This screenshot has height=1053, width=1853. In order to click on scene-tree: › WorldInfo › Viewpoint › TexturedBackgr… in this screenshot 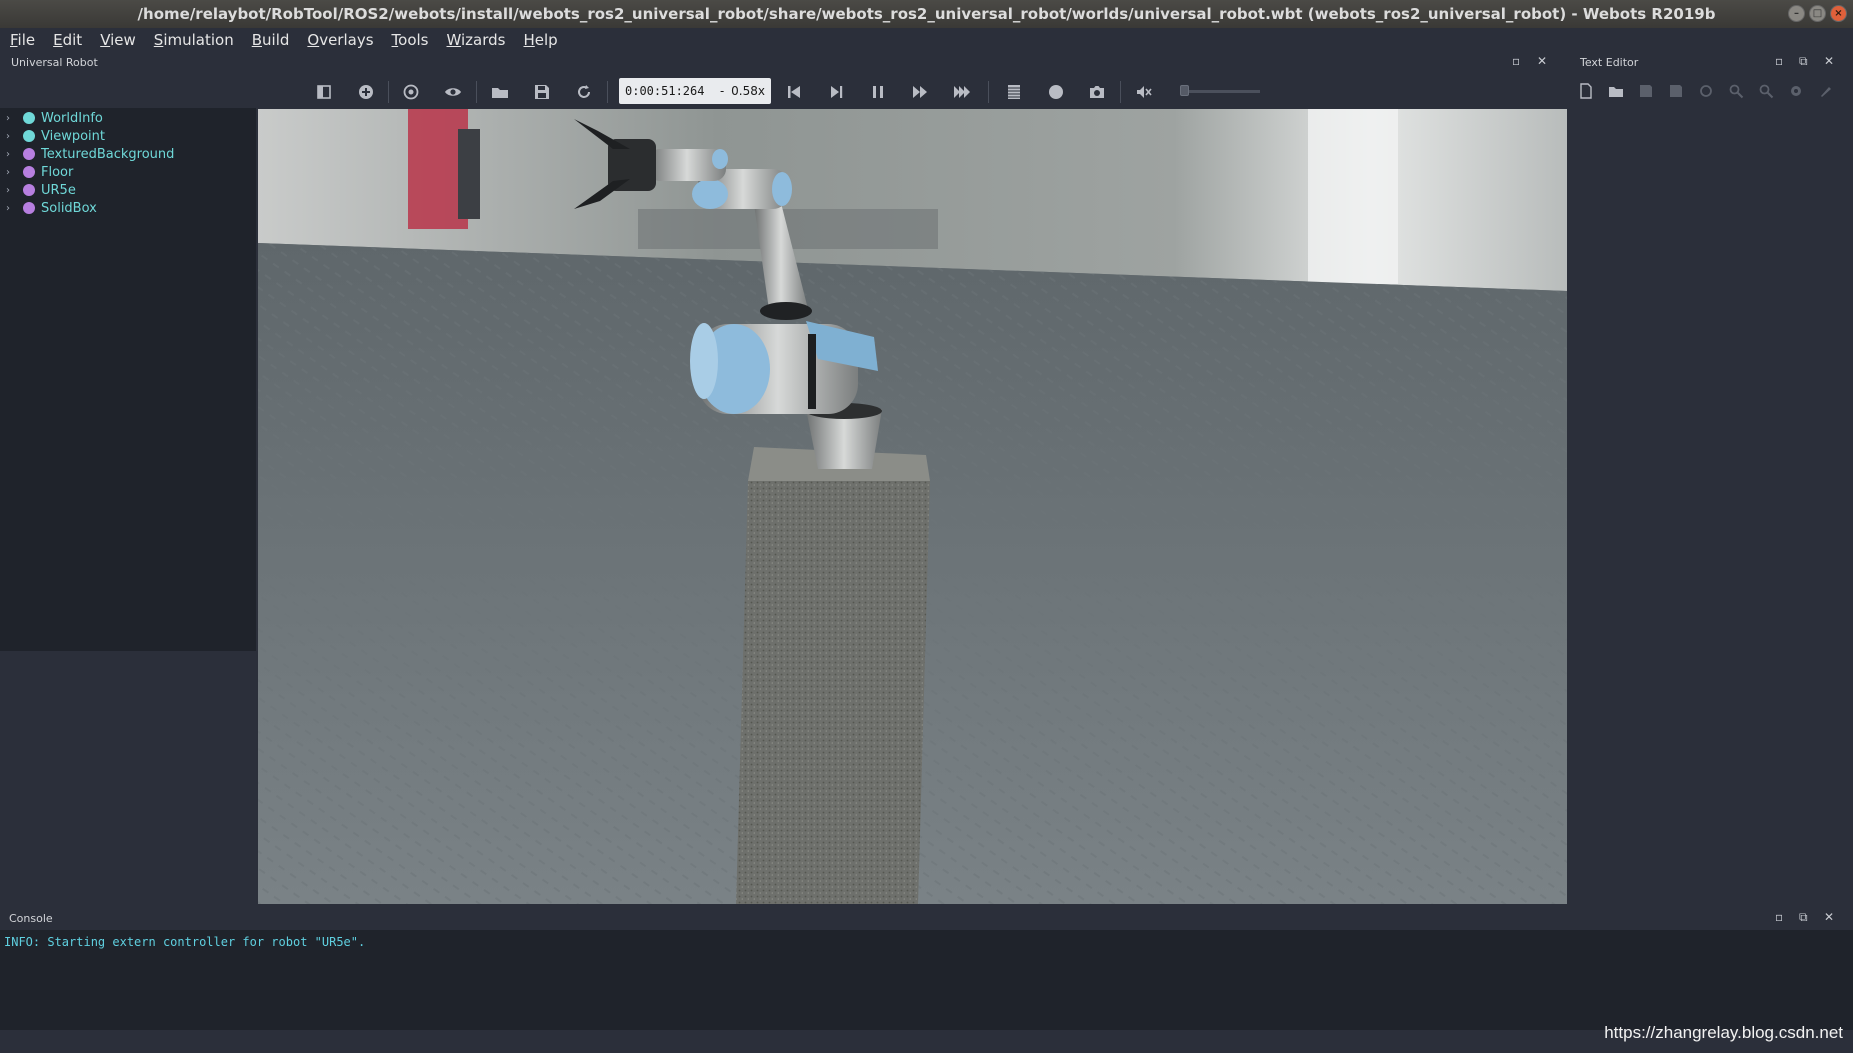, I will do `click(128, 379)`.